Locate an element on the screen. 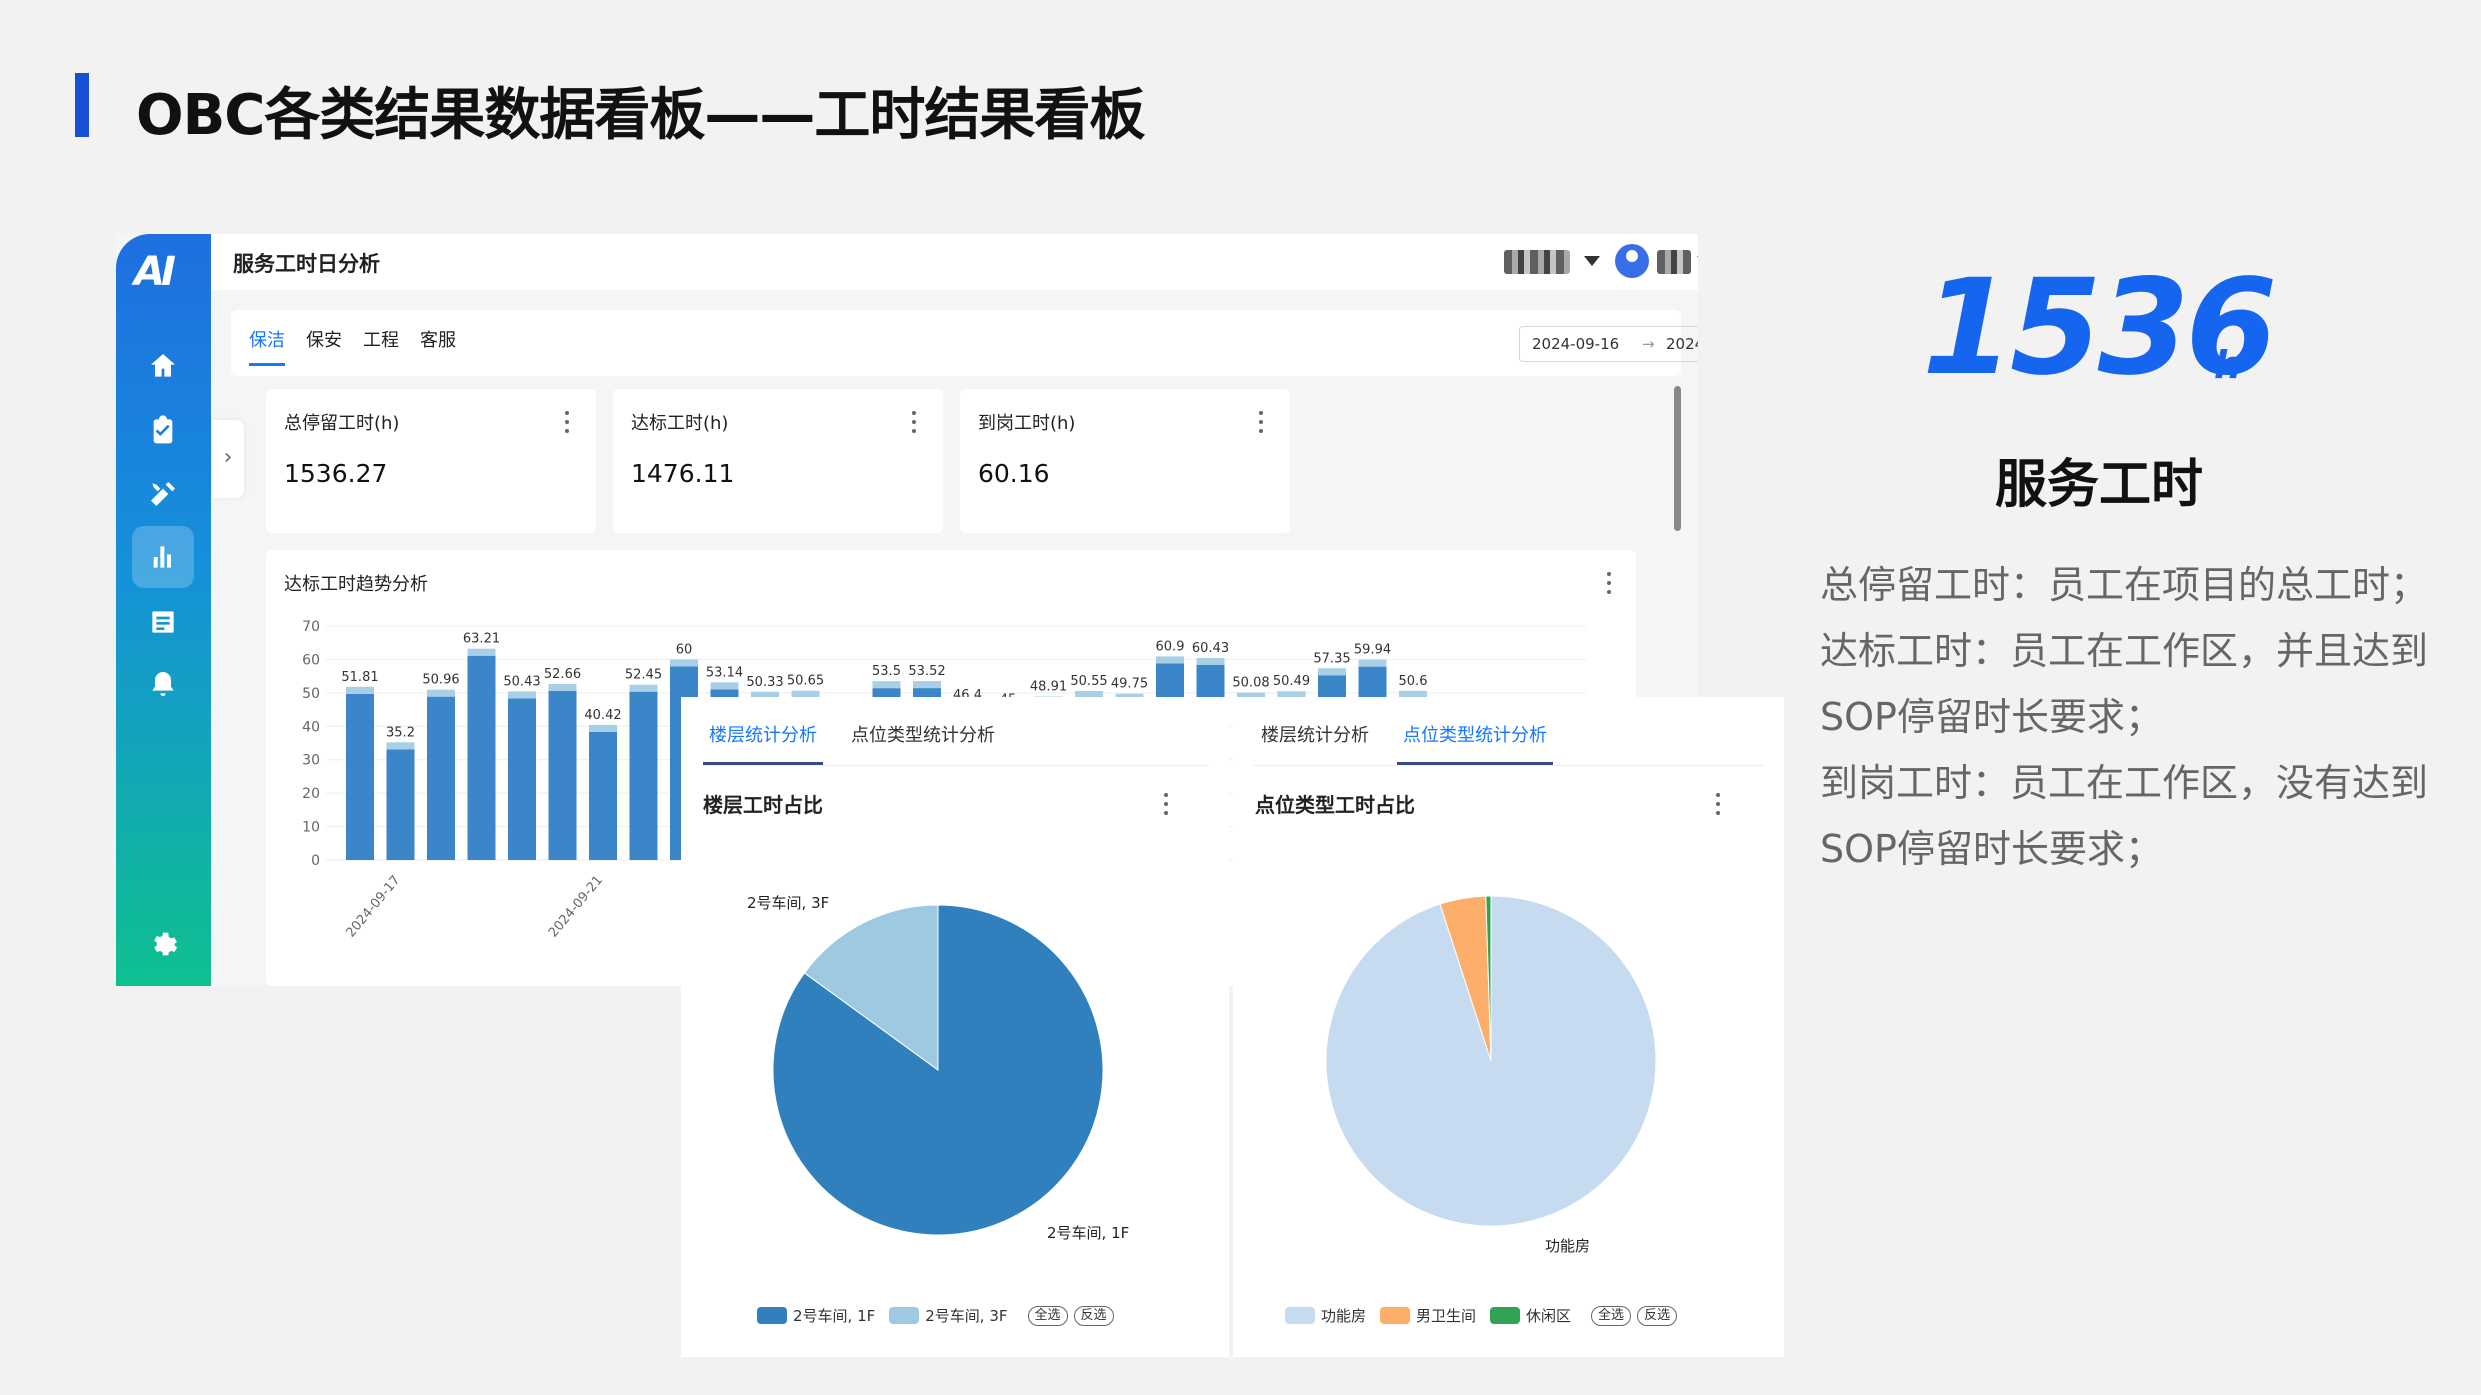 The image size is (2481, 1395). data-label: 60 is located at coordinates (684, 649).